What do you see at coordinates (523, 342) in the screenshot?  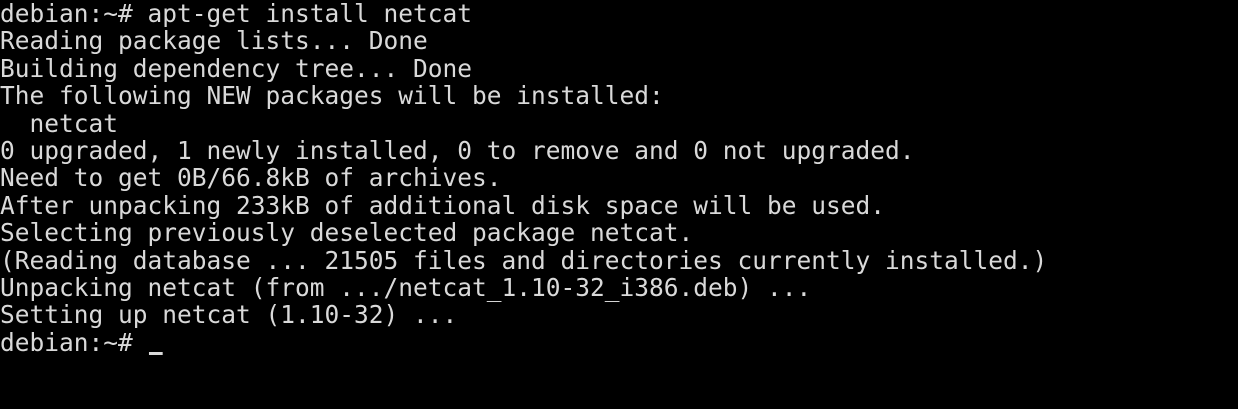 I see `terminal-prompt-line: debian:~#` at bounding box center [523, 342].